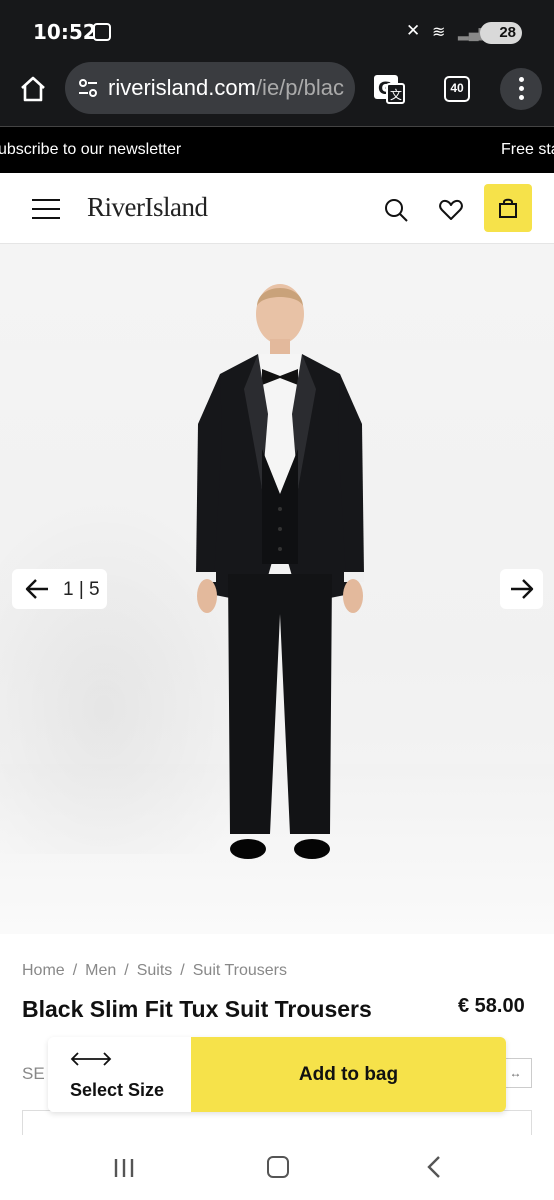 The width and height of the screenshot is (554, 1200). I want to click on url-path: /ie/p/blac, so click(299, 87).